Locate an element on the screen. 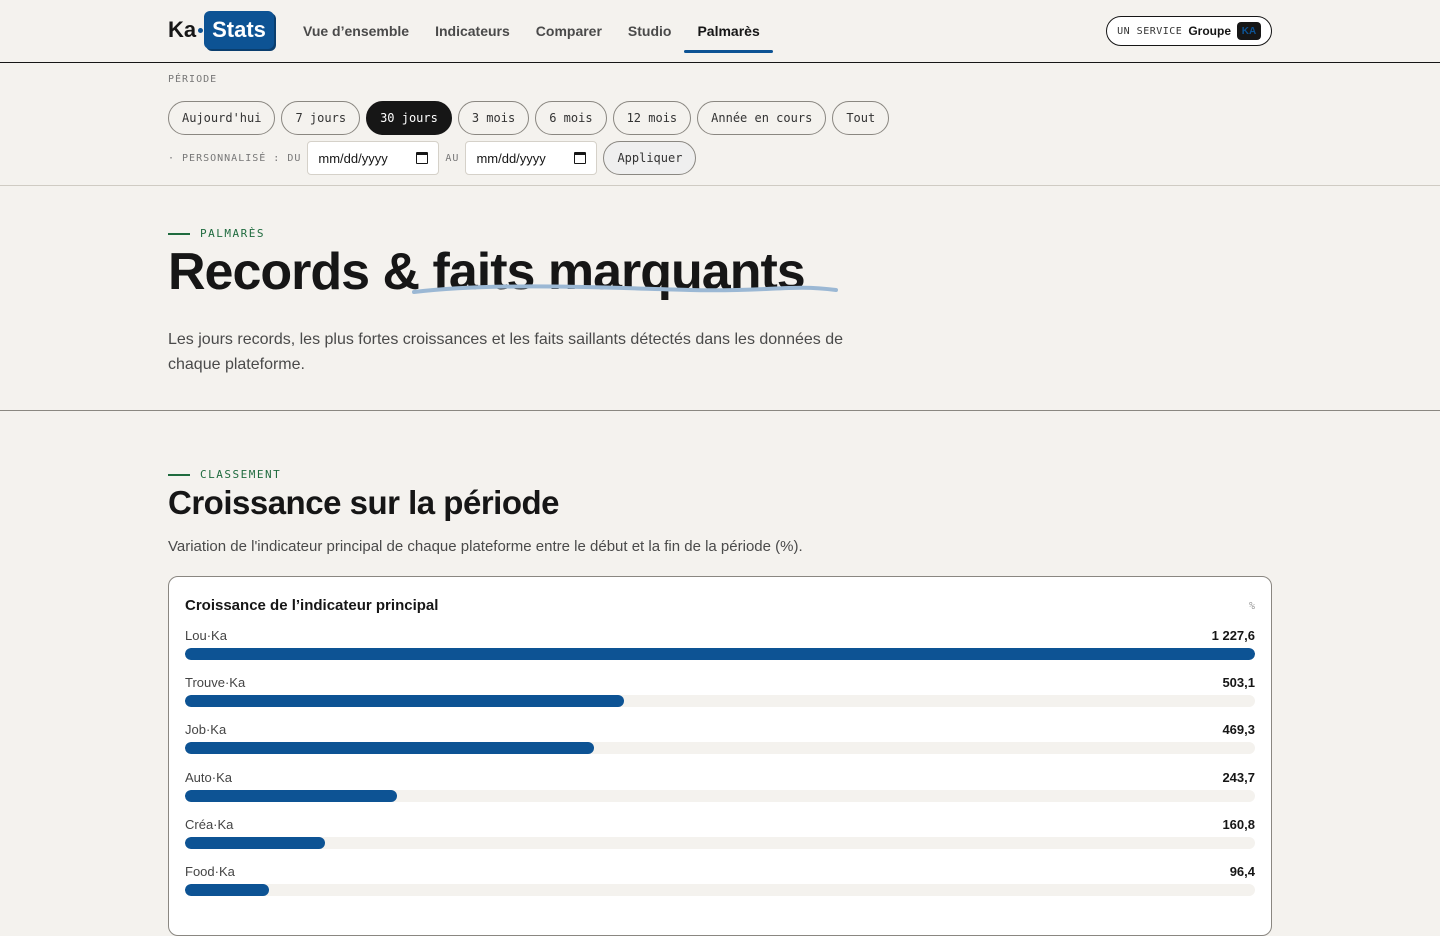 The height and width of the screenshot is (936, 1440). period-section-border is located at coordinates (720, 124).